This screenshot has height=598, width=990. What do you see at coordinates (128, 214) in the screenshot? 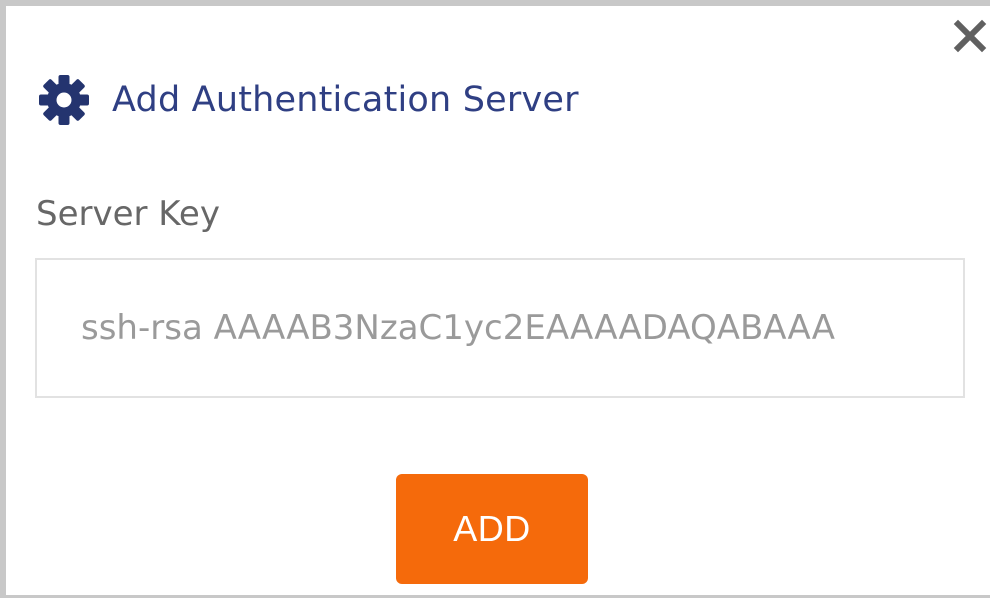
I see `server-key-label: Server Key` at bounding box center [128, 214].